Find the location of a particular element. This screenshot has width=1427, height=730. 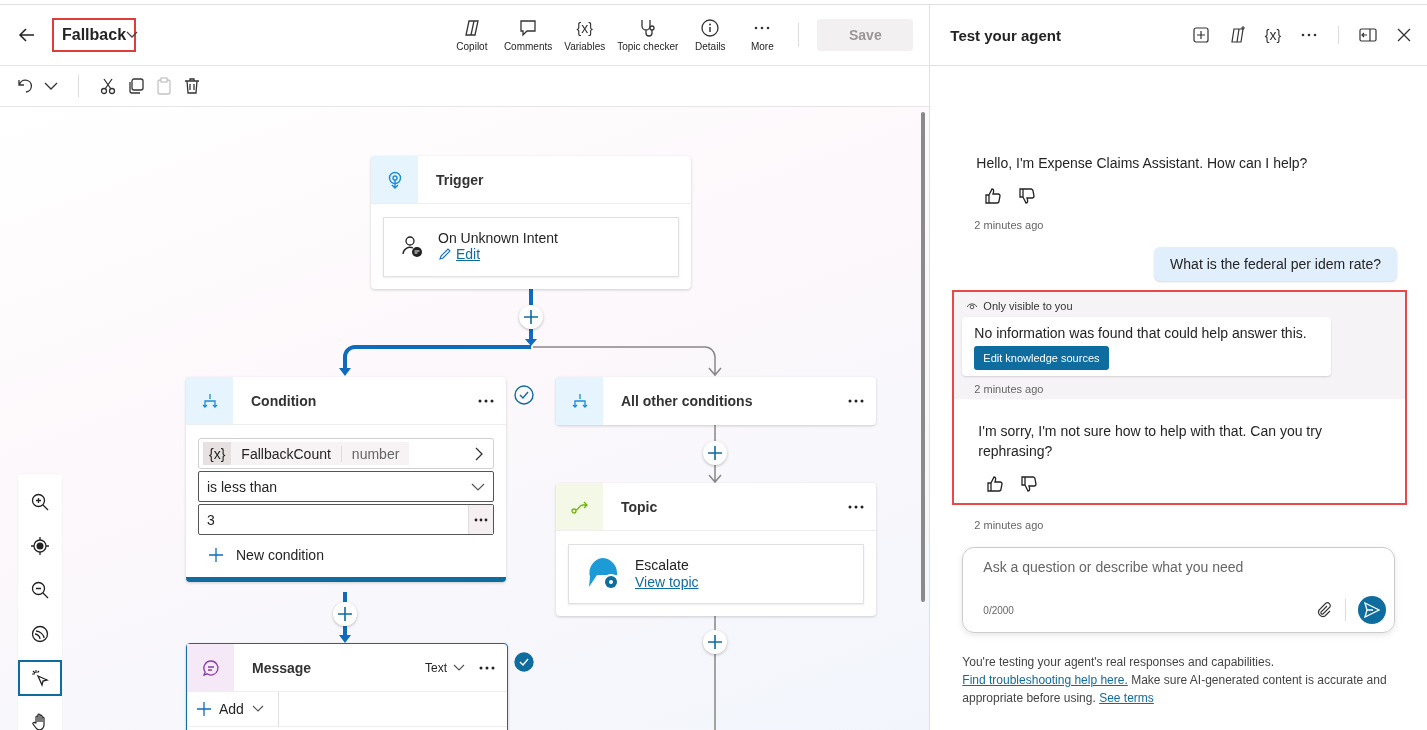

notice-text: No information was found that could help answer this. is located at coordinates (1141, 333).